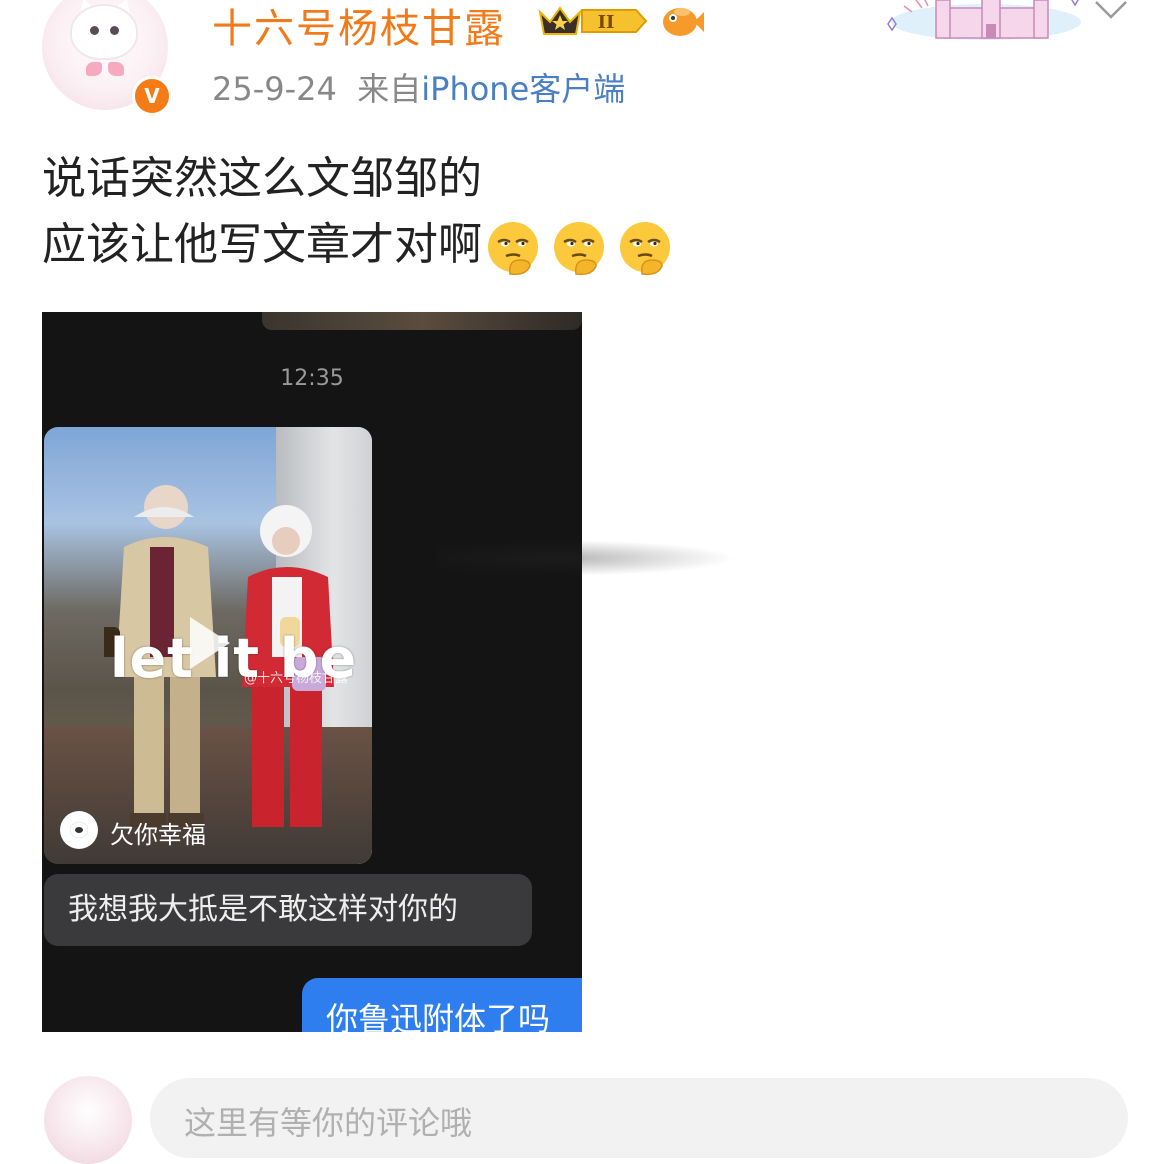 This screenshot has width=1170, height=1164. Describe the element at coordinates (359, 27) in the screenshot. I see `author-name: 十六号杨枝甘露` at that location.